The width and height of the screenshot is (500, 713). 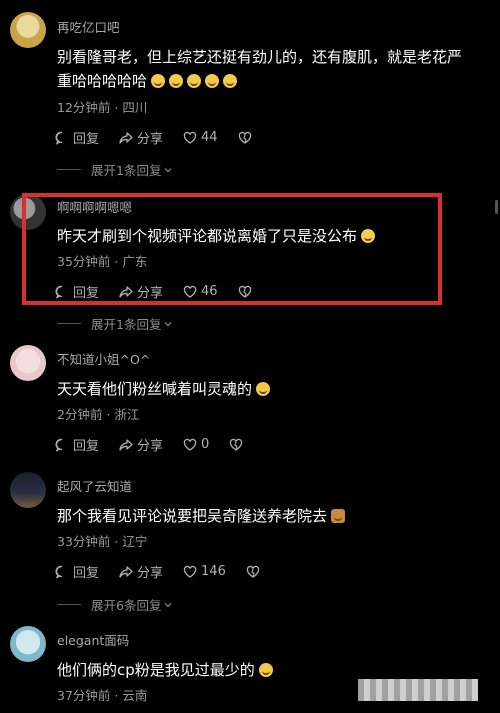 What do you see at coordinates (127, 414) in the screenshot?
I see `comment-location: 浙江` at bounding box center [127, 414].